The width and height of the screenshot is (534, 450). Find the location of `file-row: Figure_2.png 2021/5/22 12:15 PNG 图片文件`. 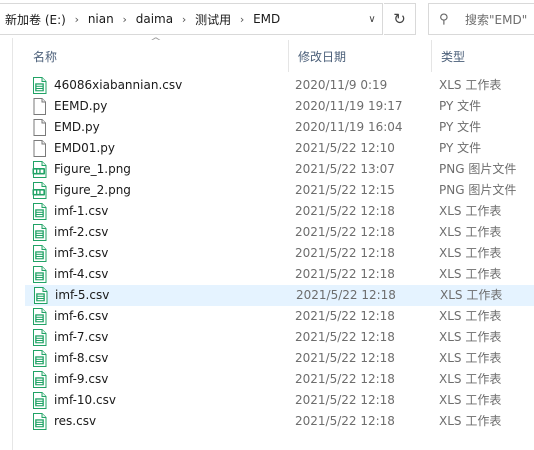

file-row: Figure_2.png 2021/5/22 12:15 PNG 图片文件 is located at coordinates (279, 190).